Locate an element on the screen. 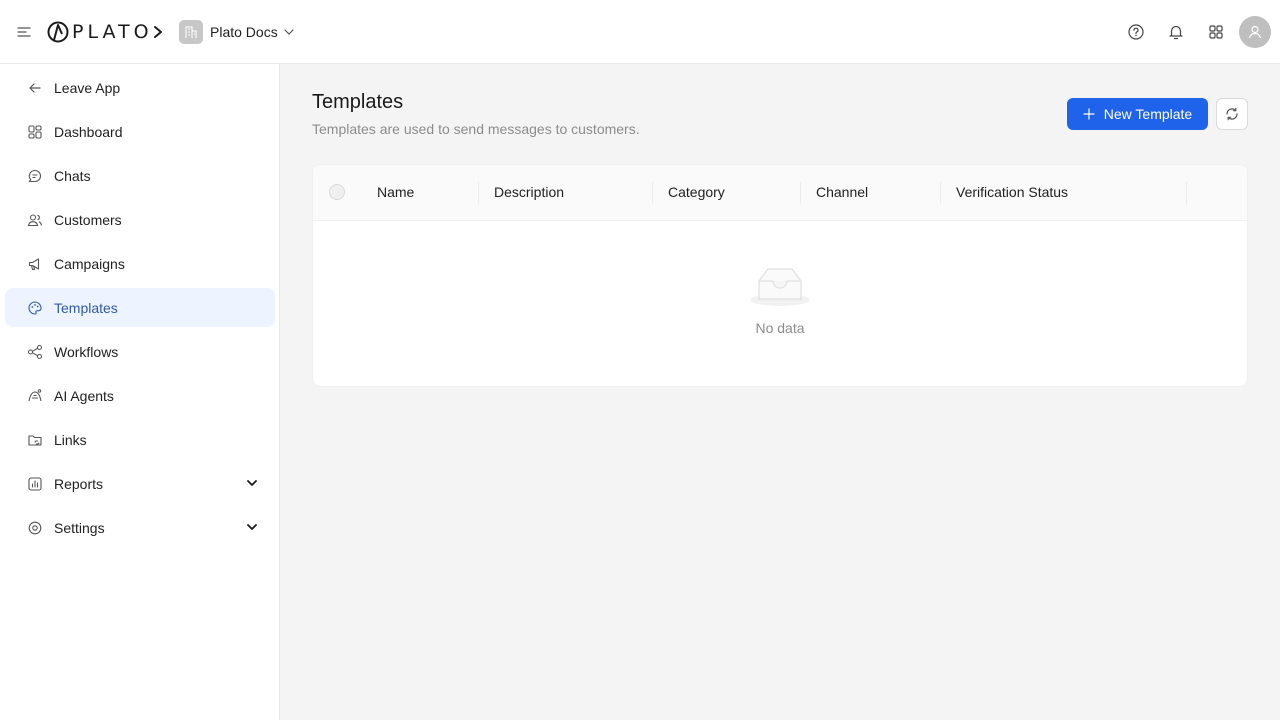  column-header-category: Category is located at coordinates (696, 192).